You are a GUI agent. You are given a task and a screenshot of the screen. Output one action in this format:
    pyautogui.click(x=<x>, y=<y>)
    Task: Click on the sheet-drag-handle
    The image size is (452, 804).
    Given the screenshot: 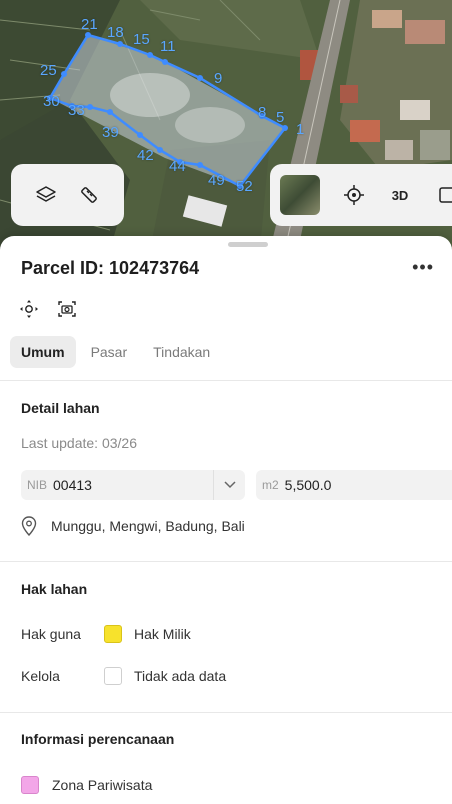 What is the action you would take?
    pyautogui.click(x=248, y=244)
    